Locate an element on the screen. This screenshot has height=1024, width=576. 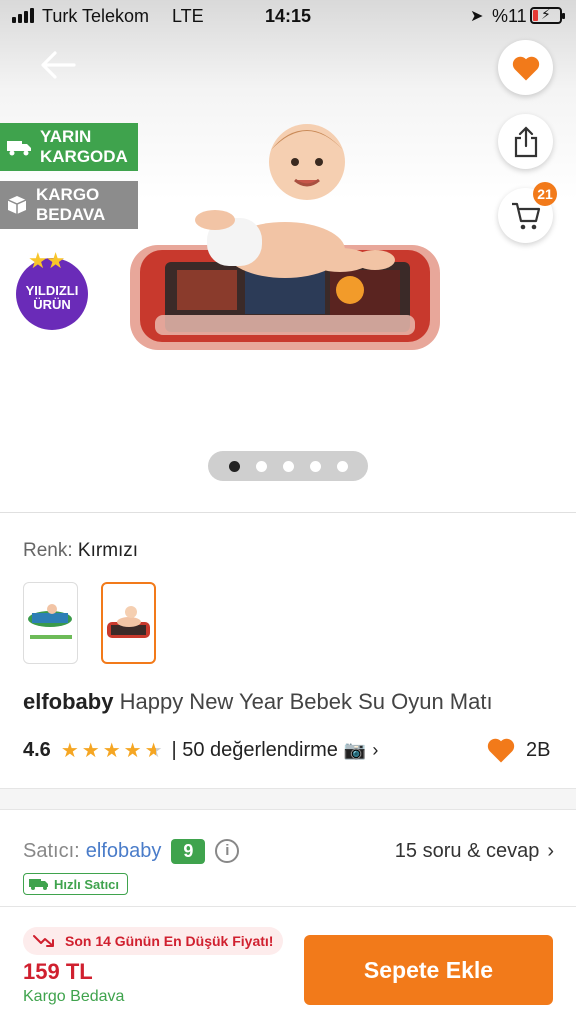
review-count: | 50 değerlendirme is located at coordinates (254, 749).